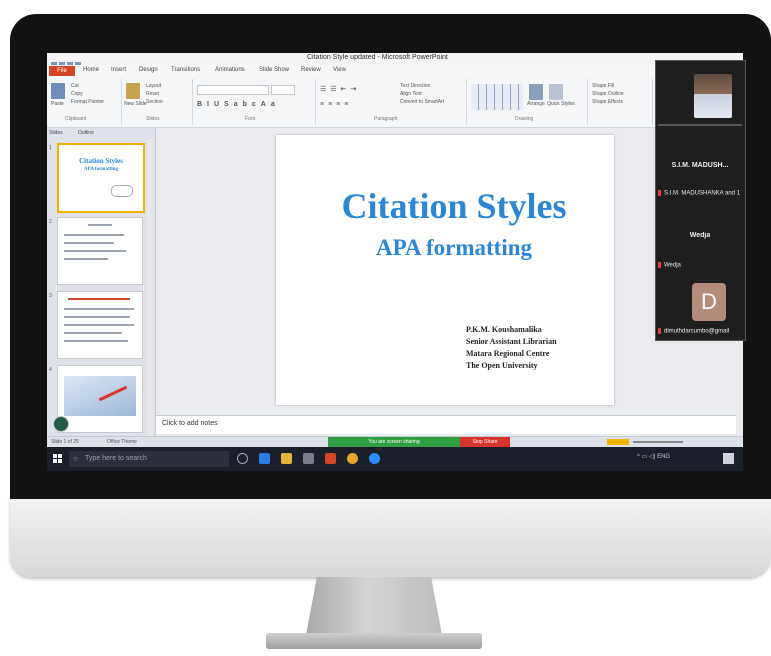 The height and width of the screenshot is (656, 771). I want to click on copy-button: Copy, so click(77, 94).